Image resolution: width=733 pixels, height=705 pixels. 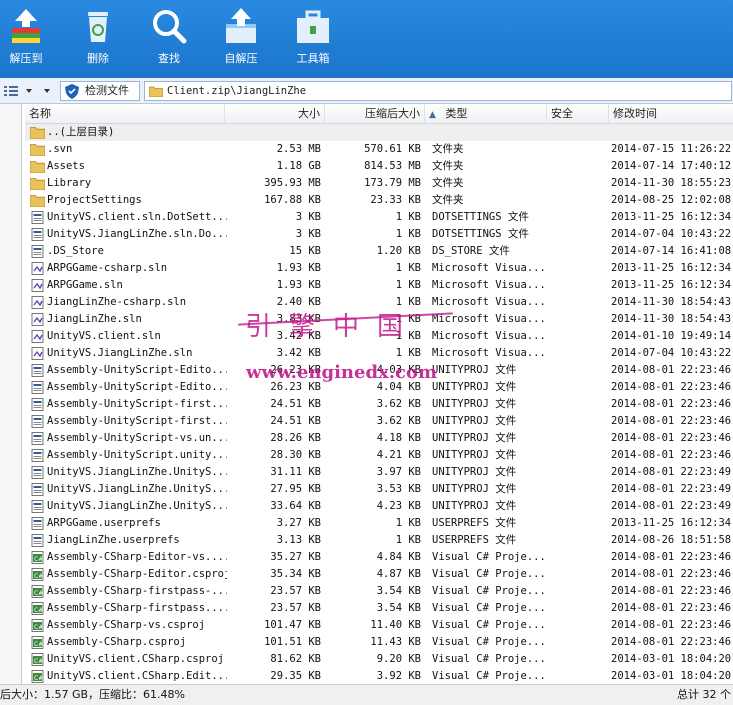 I want to click on delete-label: 删除, so click(x=98, y=58).